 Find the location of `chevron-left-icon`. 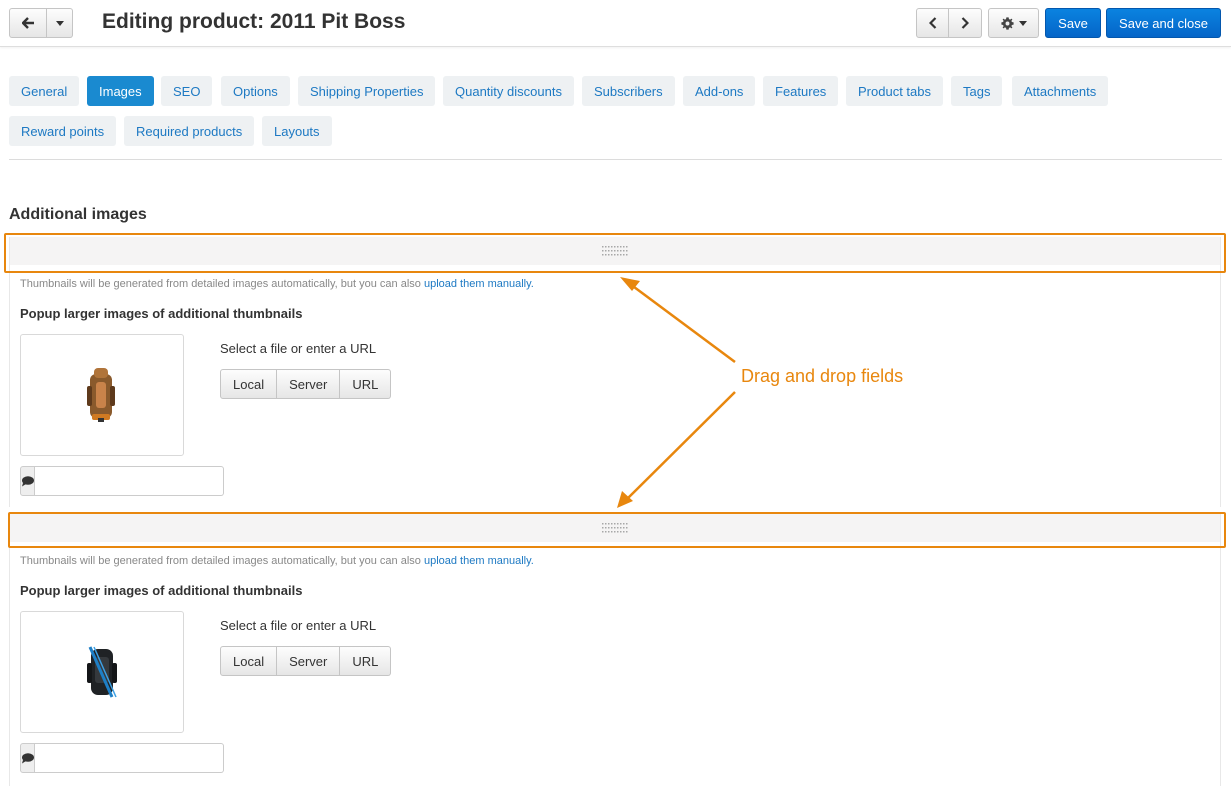

chevron-left-icon is located at coordinates (932, 23).